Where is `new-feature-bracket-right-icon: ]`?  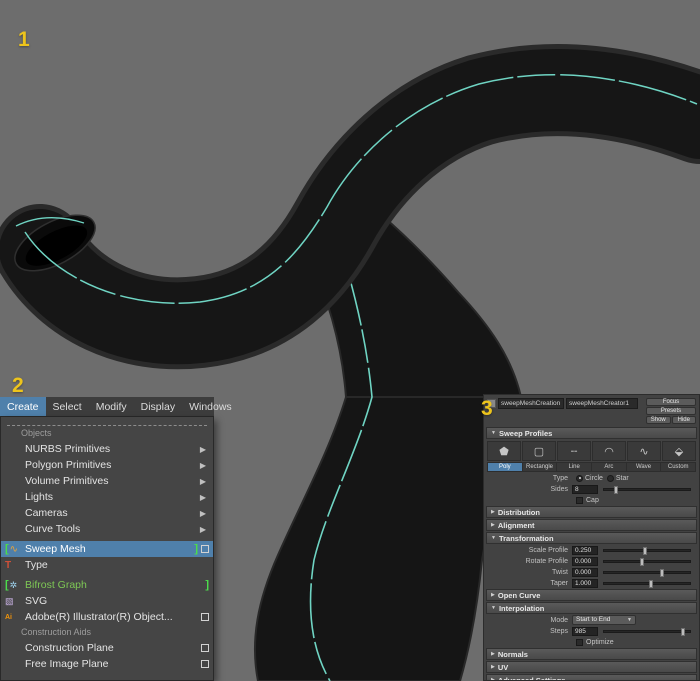 new-feature-bracket-right-icon: ] is located at coordinates (207, 585).